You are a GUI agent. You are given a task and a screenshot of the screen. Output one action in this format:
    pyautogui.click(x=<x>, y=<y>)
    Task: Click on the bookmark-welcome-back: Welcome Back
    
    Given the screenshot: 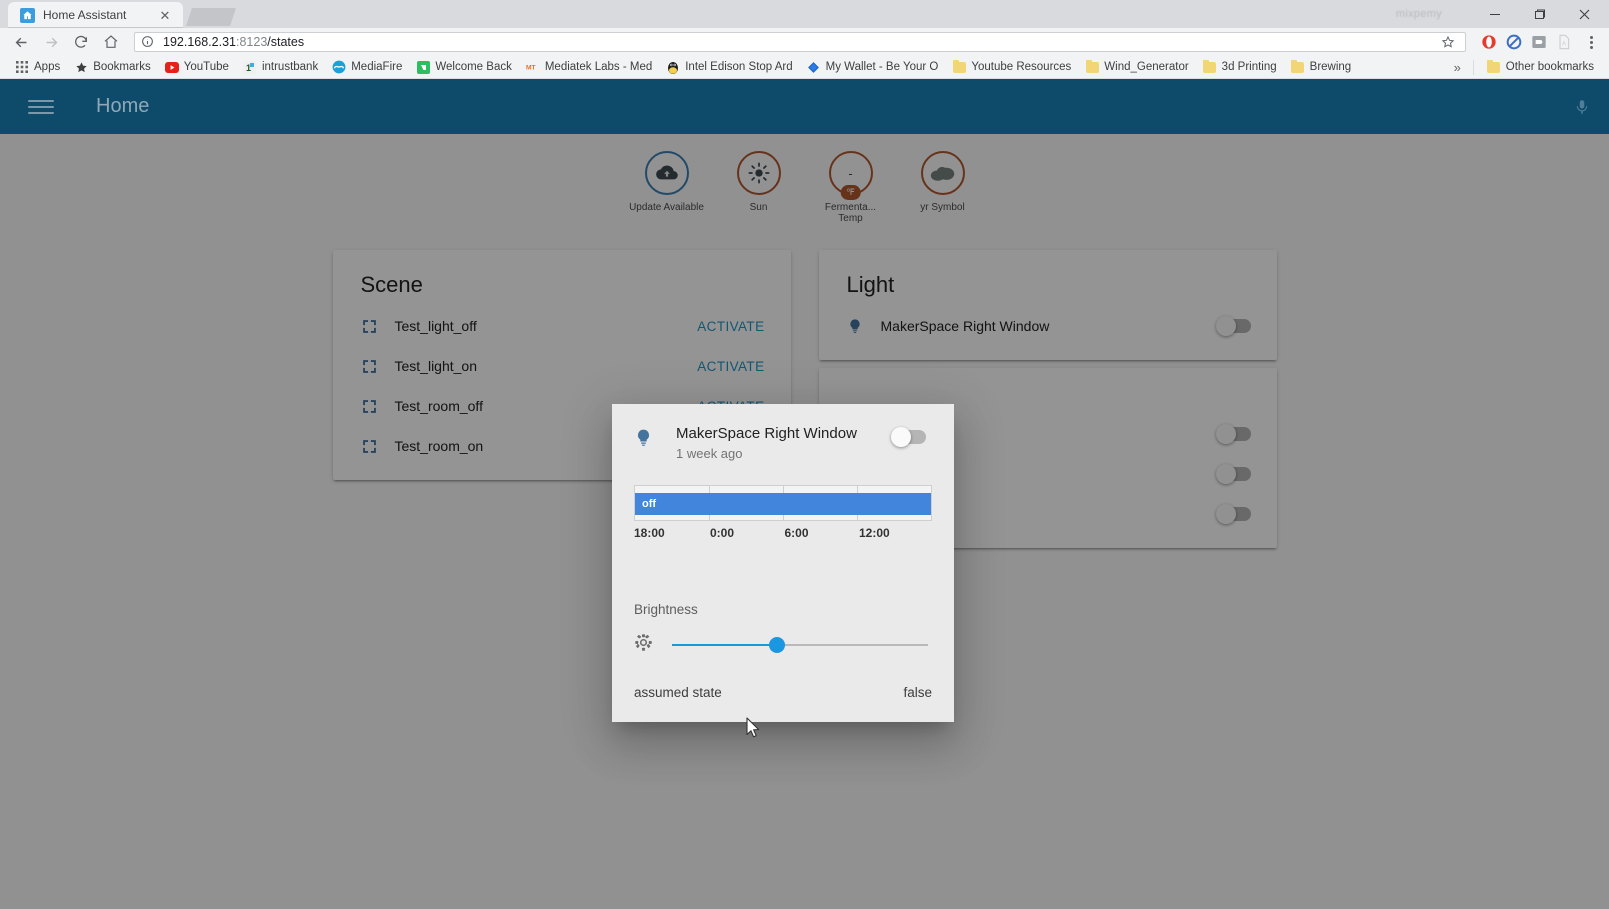 What is the action you would take?
    pyautogui.click(x=463, y=67)
    